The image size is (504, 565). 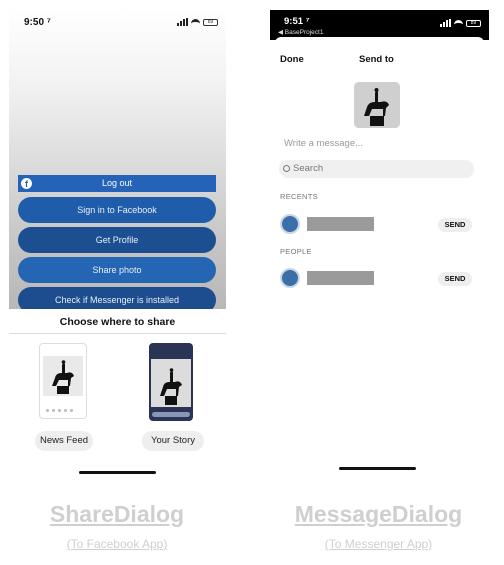 I want to click on get-profile-button: Get Profile, so click(x=117, y=240).